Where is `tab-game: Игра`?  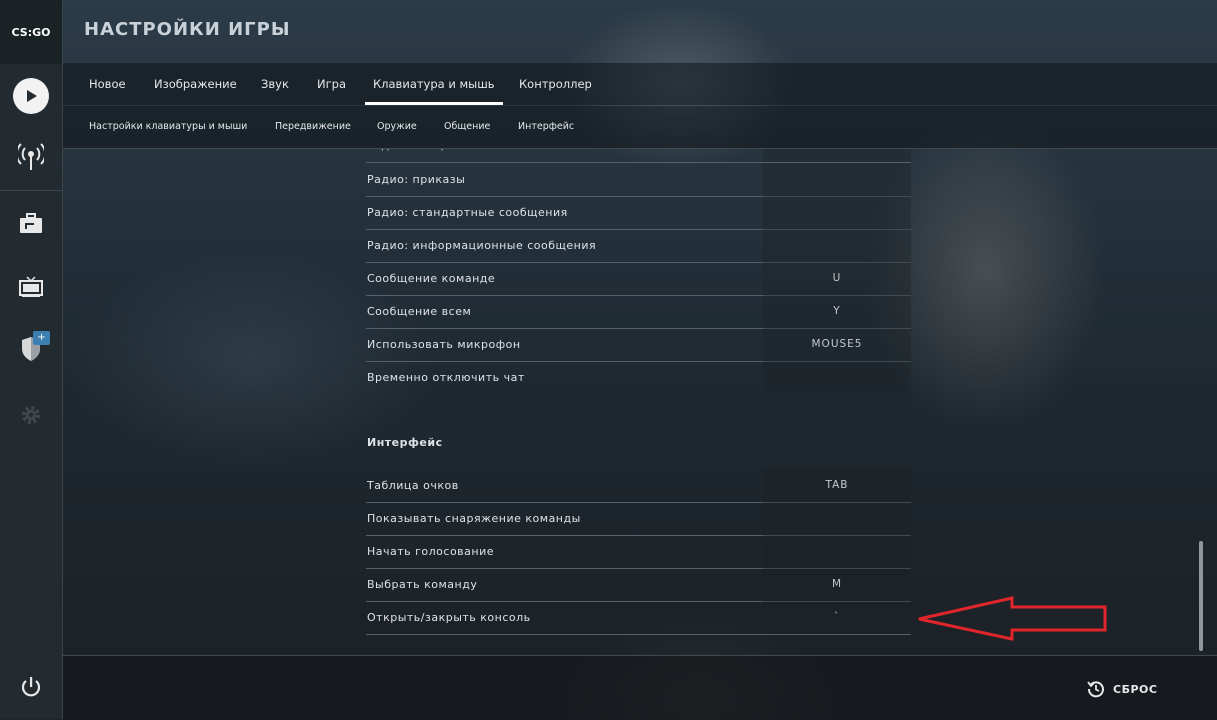 tab-game: Игра is located at coordinates (331, 84).